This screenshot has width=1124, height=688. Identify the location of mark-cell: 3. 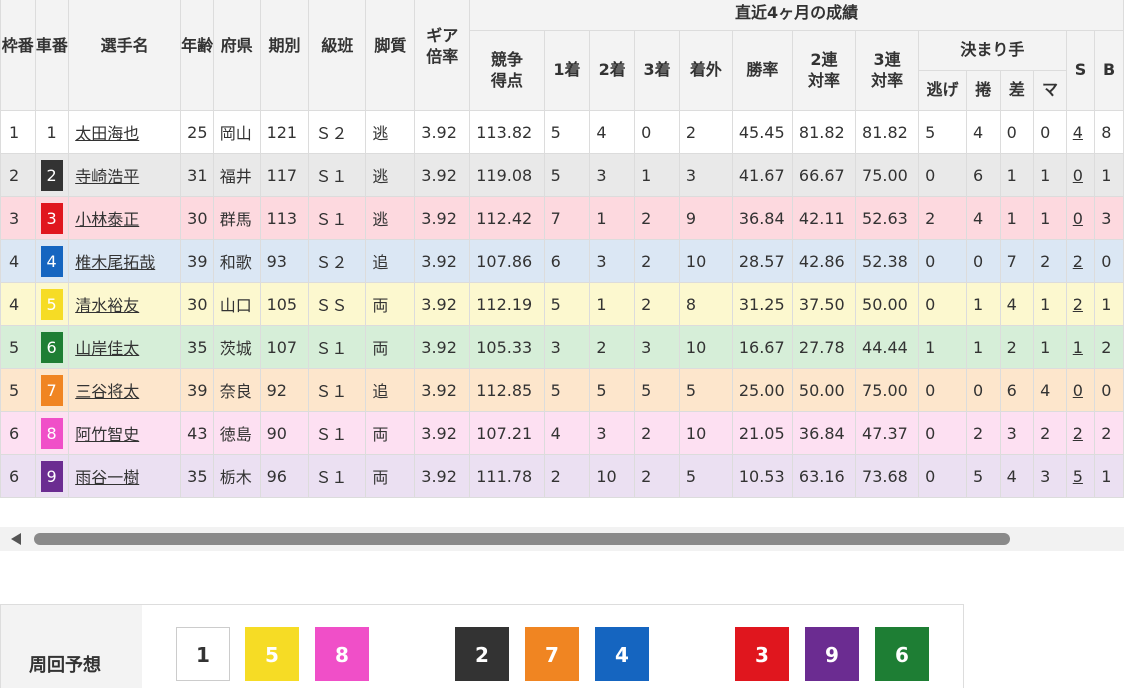
(1050, 476).